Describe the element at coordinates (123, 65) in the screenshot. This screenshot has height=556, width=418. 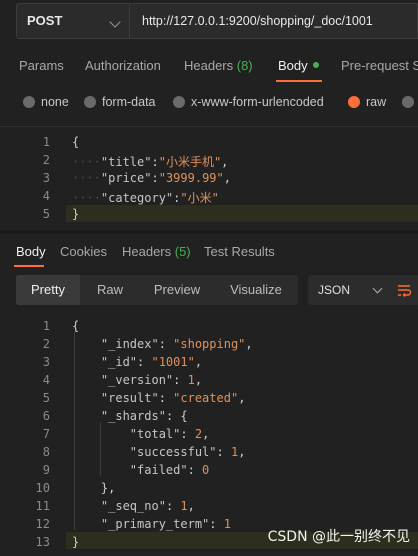
I see `tab-authorization: Authorization` at that location.